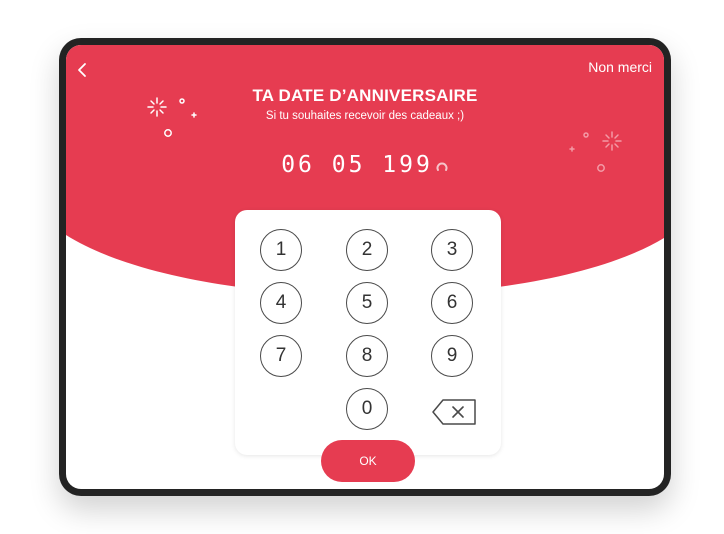 The width and height of the screenshot is (724, 534). Describe the element at coordinates (367, 303) in the screenshot. I see `key-5: 5` at that location.